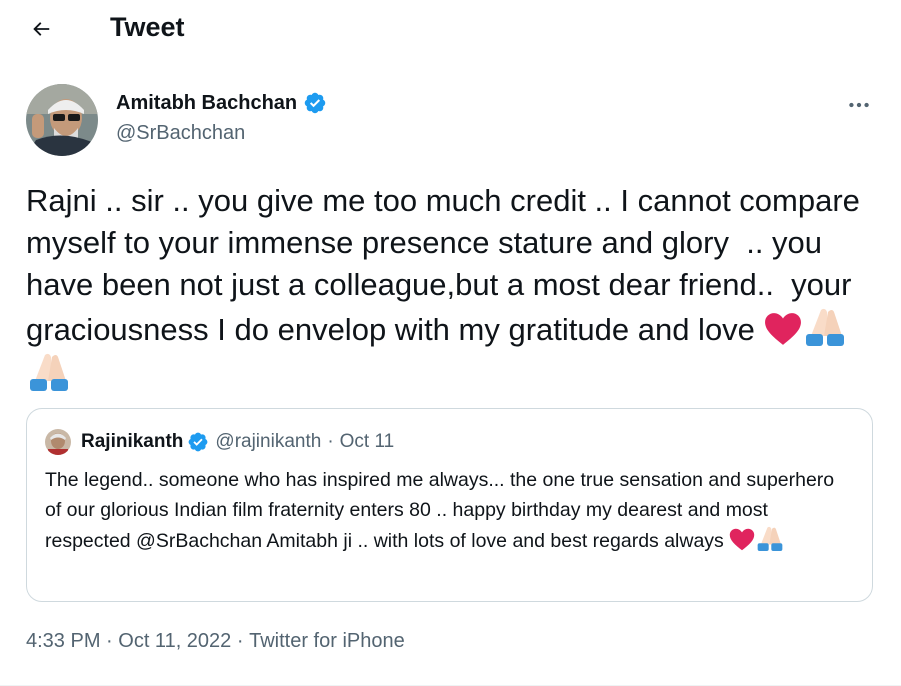 This screenshot has height=686, width=901. I want to click on header: Tweet, so click(450, 28).